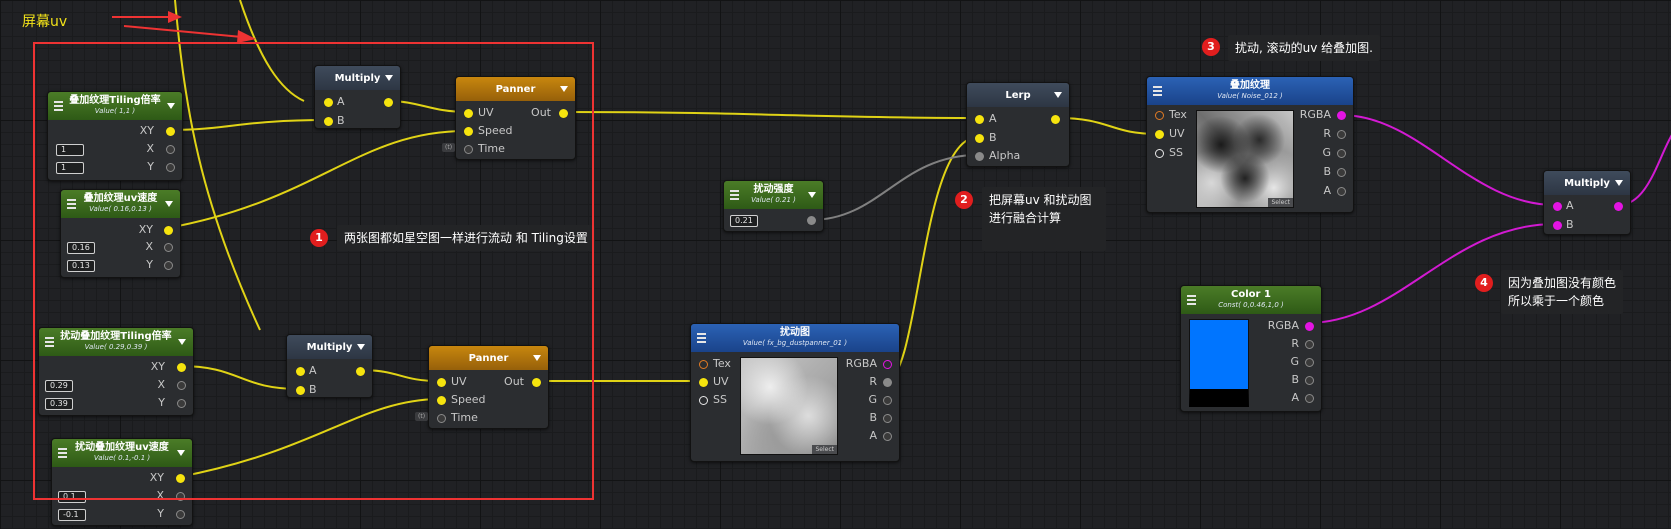 The image size is (1671, 529). I want to click on node-header: Color 1 Const( 0,0.46,1,0 ), so click(1251, 300).